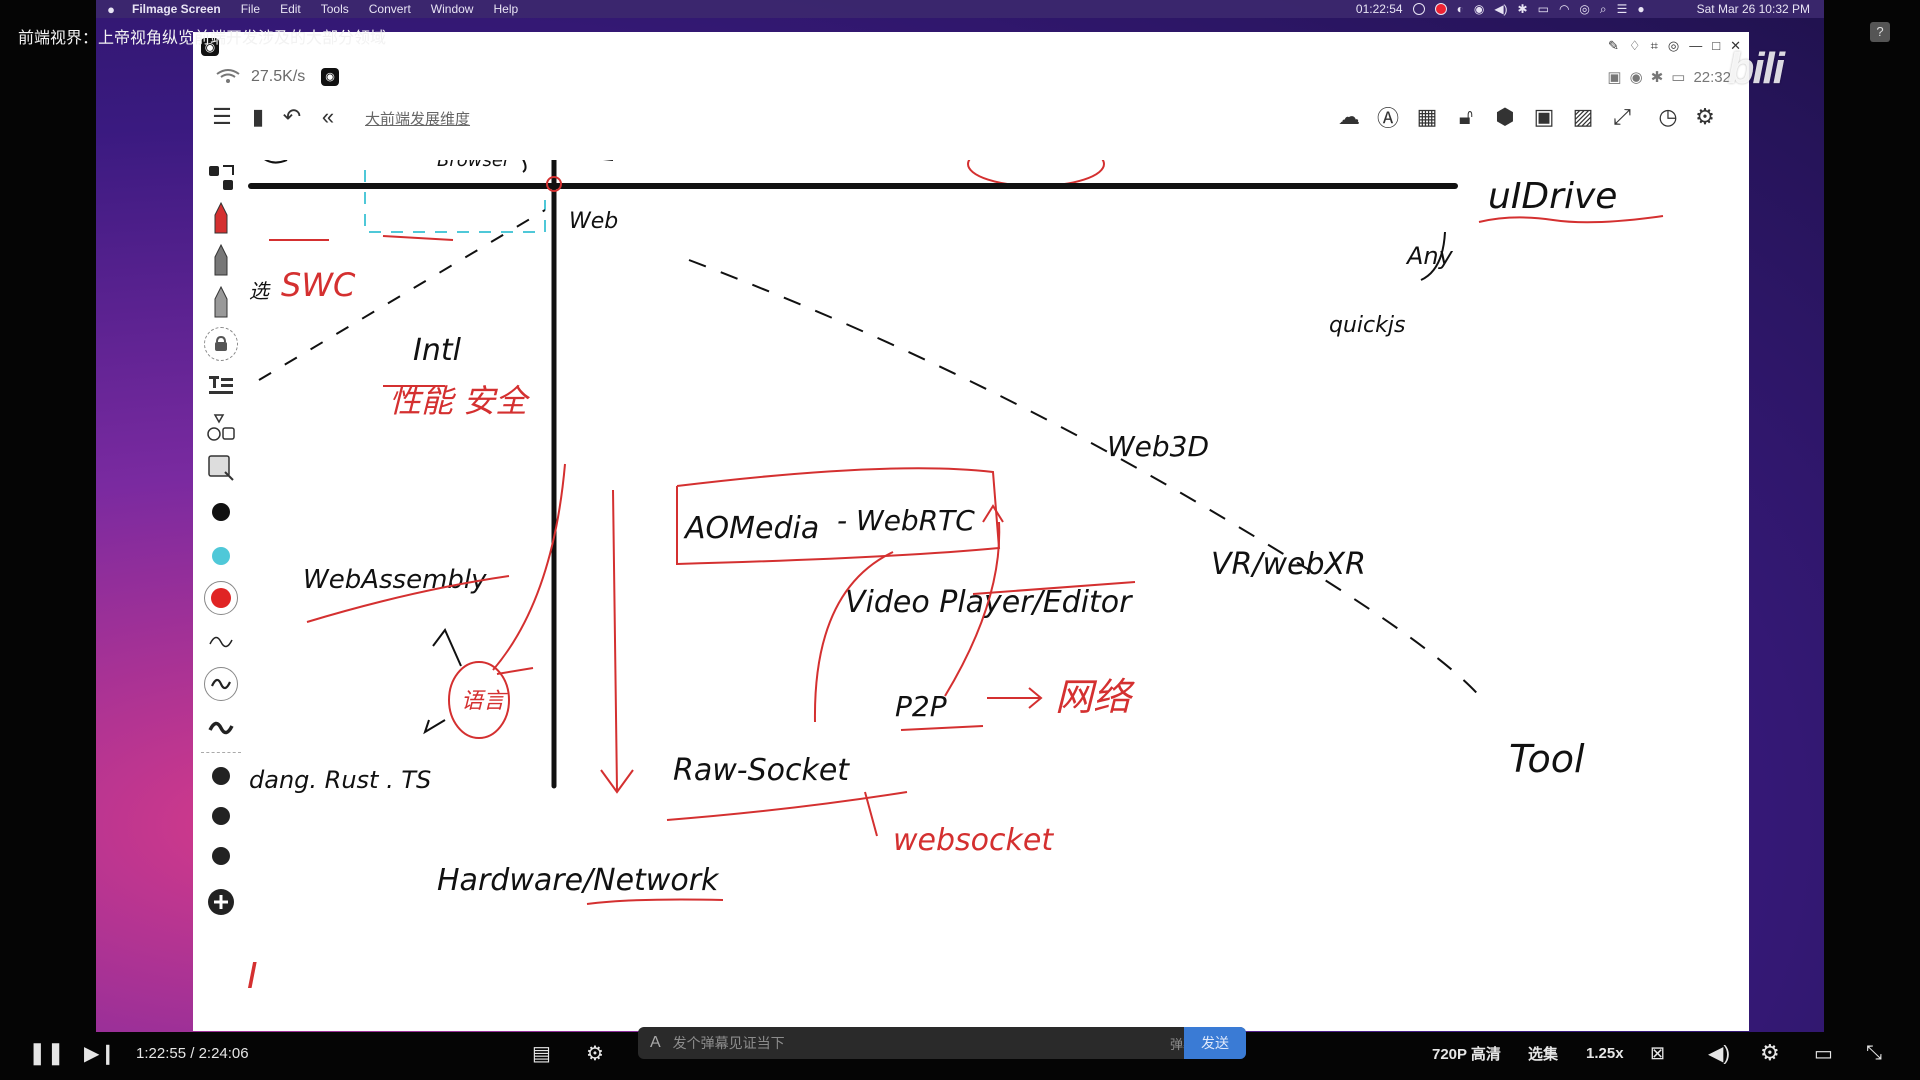 The height and width of the screenshot is (1080, 1920). What do you see at coordinates (1673, 46) in the screenshot?
I see `record-icon: ◎` at bounding box center [1673, 46].